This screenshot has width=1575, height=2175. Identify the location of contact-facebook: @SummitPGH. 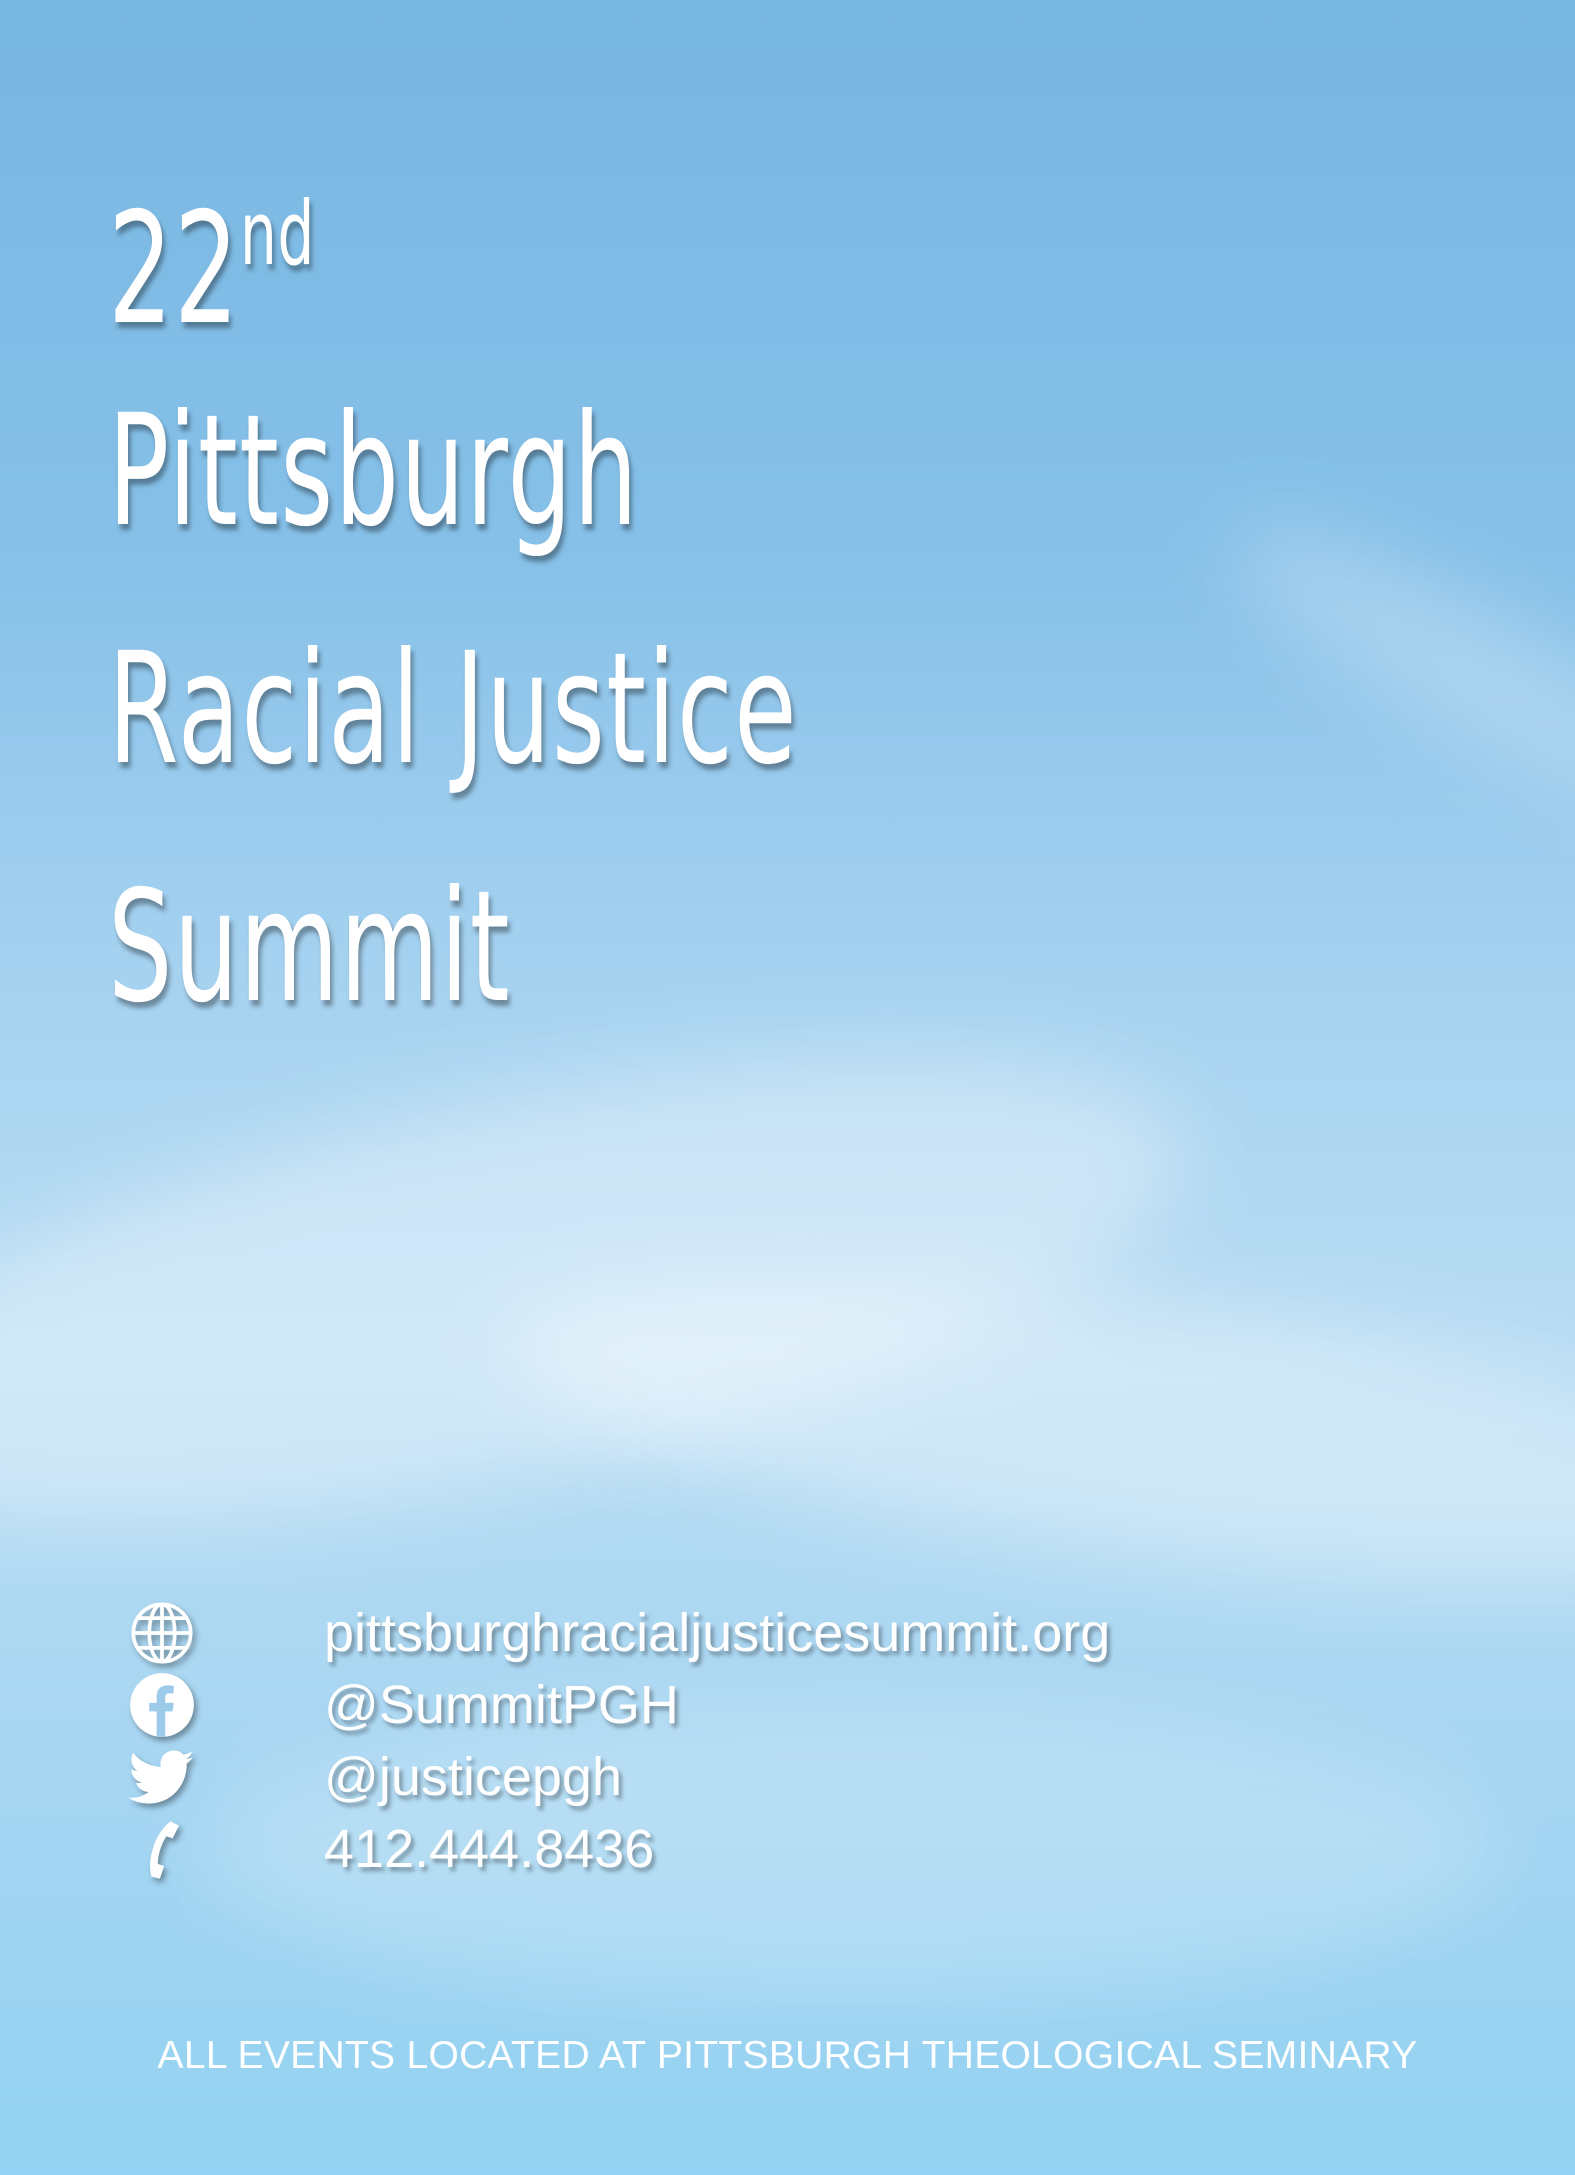
(403, 1705).